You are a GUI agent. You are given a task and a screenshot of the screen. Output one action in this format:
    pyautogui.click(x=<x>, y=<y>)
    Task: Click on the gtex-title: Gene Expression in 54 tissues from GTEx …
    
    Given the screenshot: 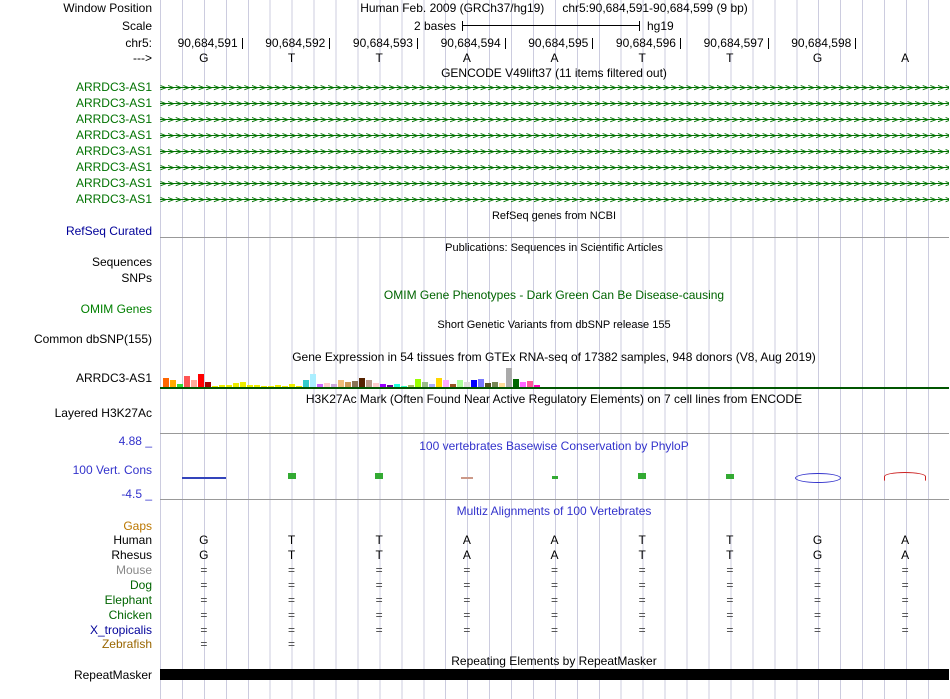 What is the action you would take?
    pyautogui.click(x=554, y=357)
    